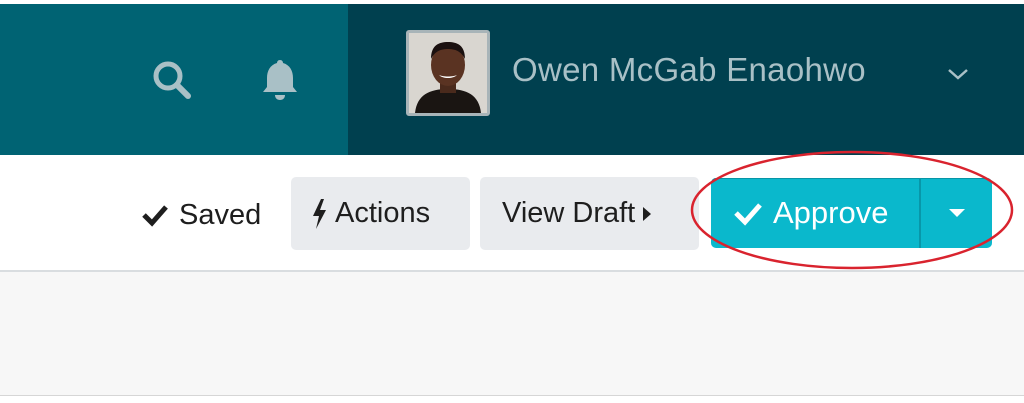 This screenshot has width=1024, height=403. Describe the element at coordinates (512, 395) in the screenshot. I see `content-bottom-border` at that location.